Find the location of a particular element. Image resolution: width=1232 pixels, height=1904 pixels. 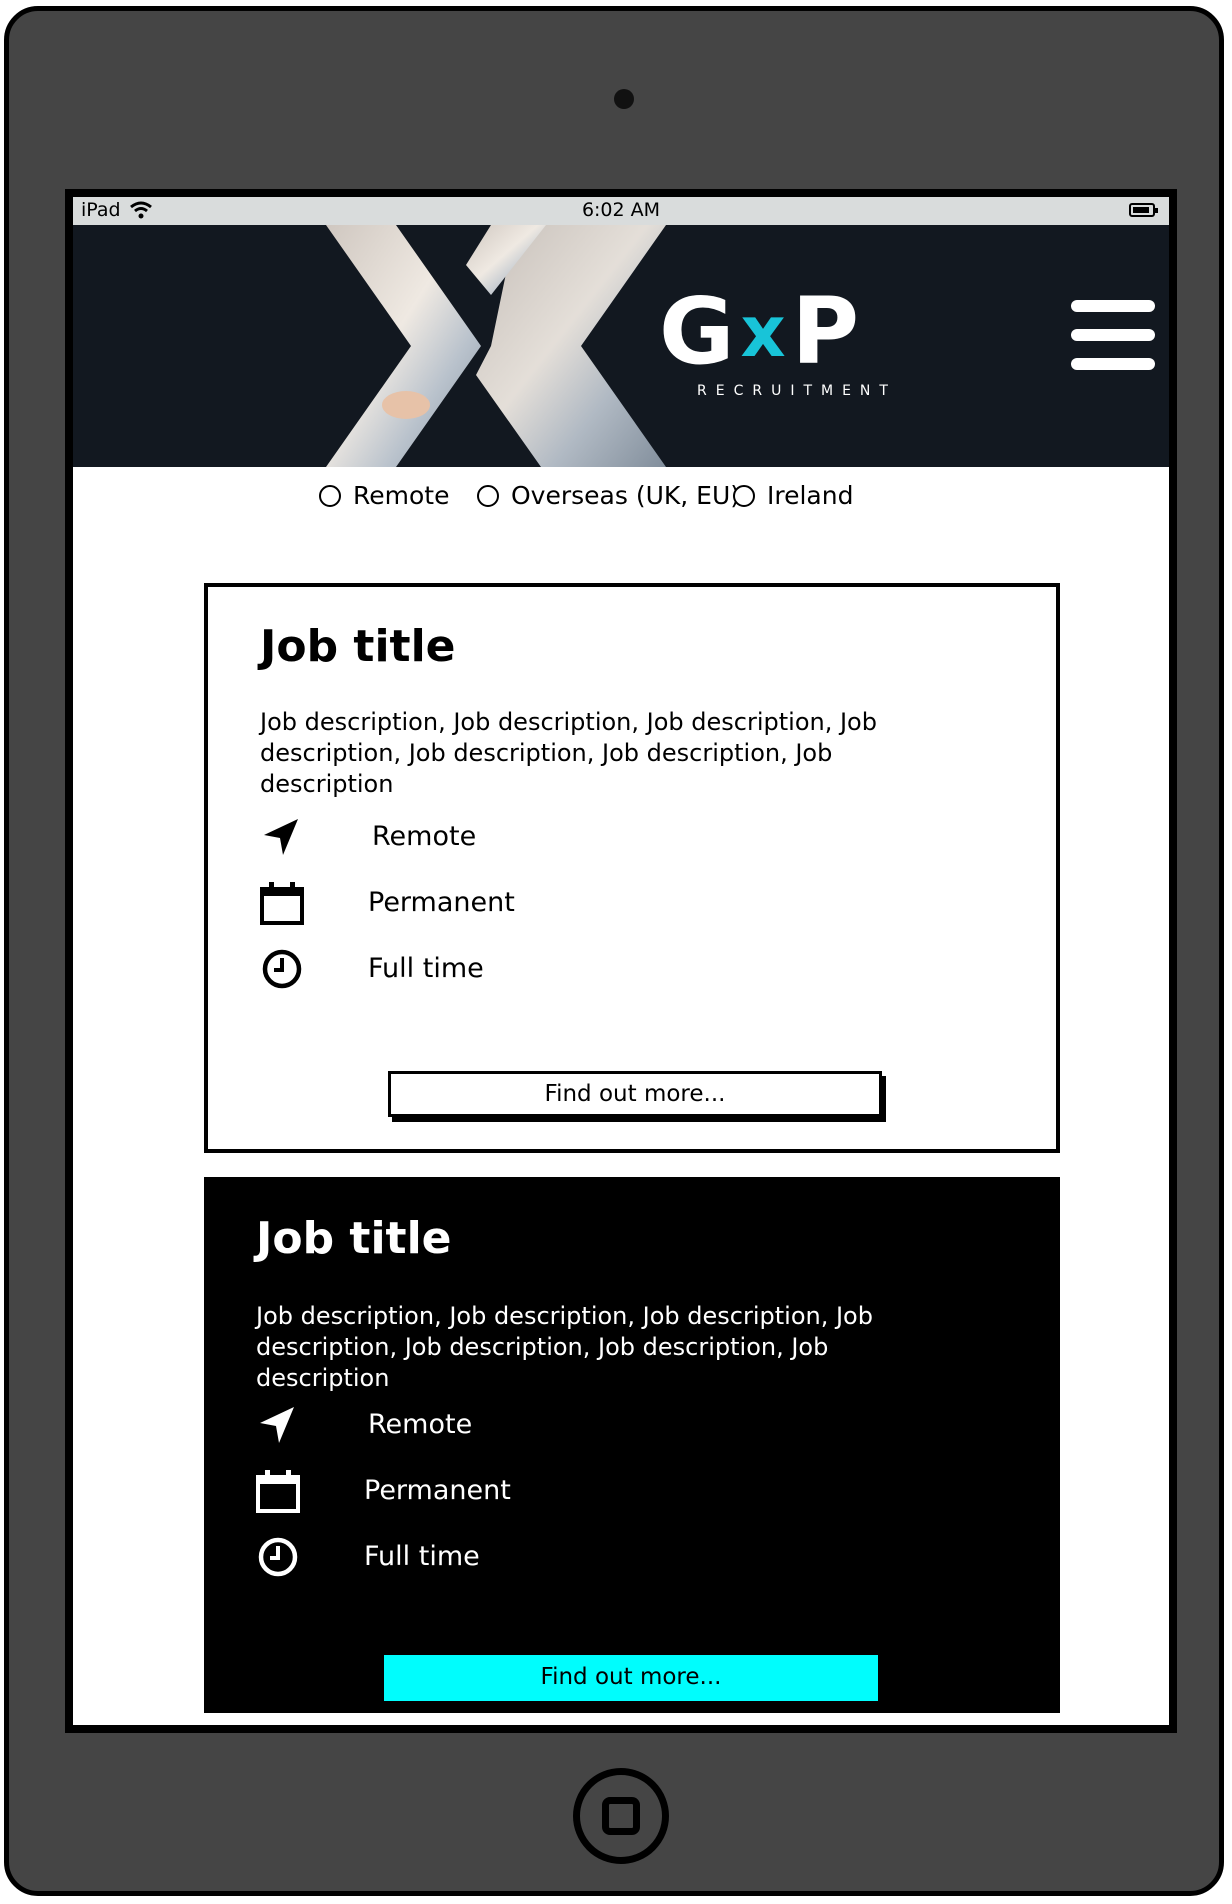

site-header: G x P RECRUITMENT is located at coordinates (621, 346).